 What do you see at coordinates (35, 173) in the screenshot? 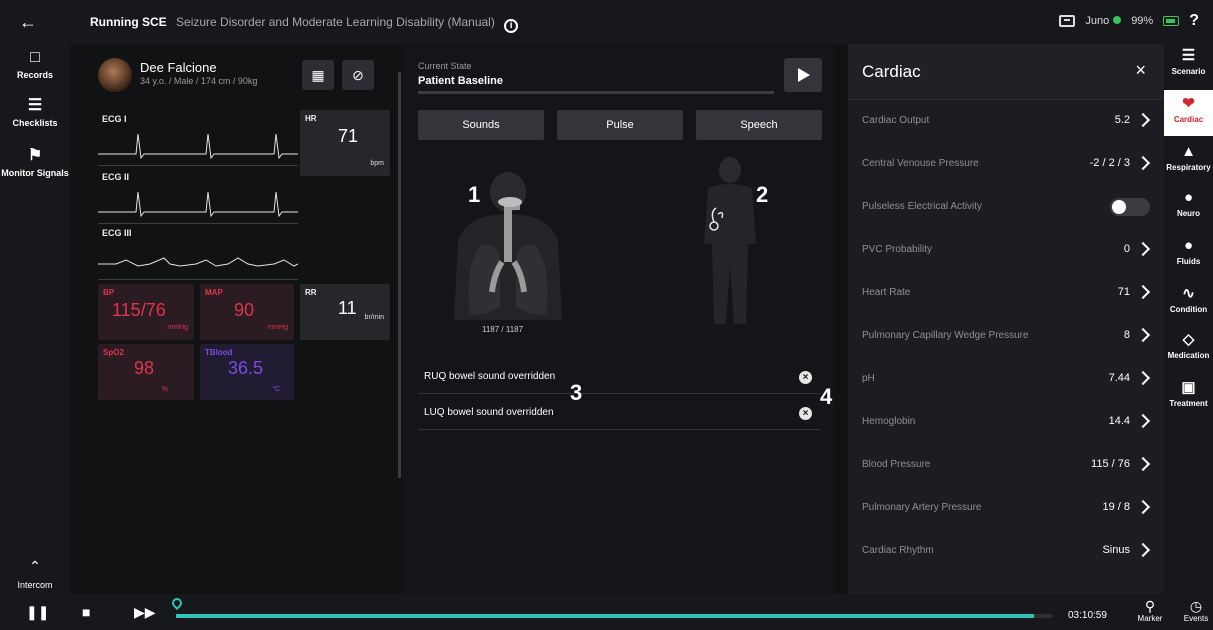
I see `nav-monitor-signals-label: Monitor Signals` at bounding box center [35, 173].